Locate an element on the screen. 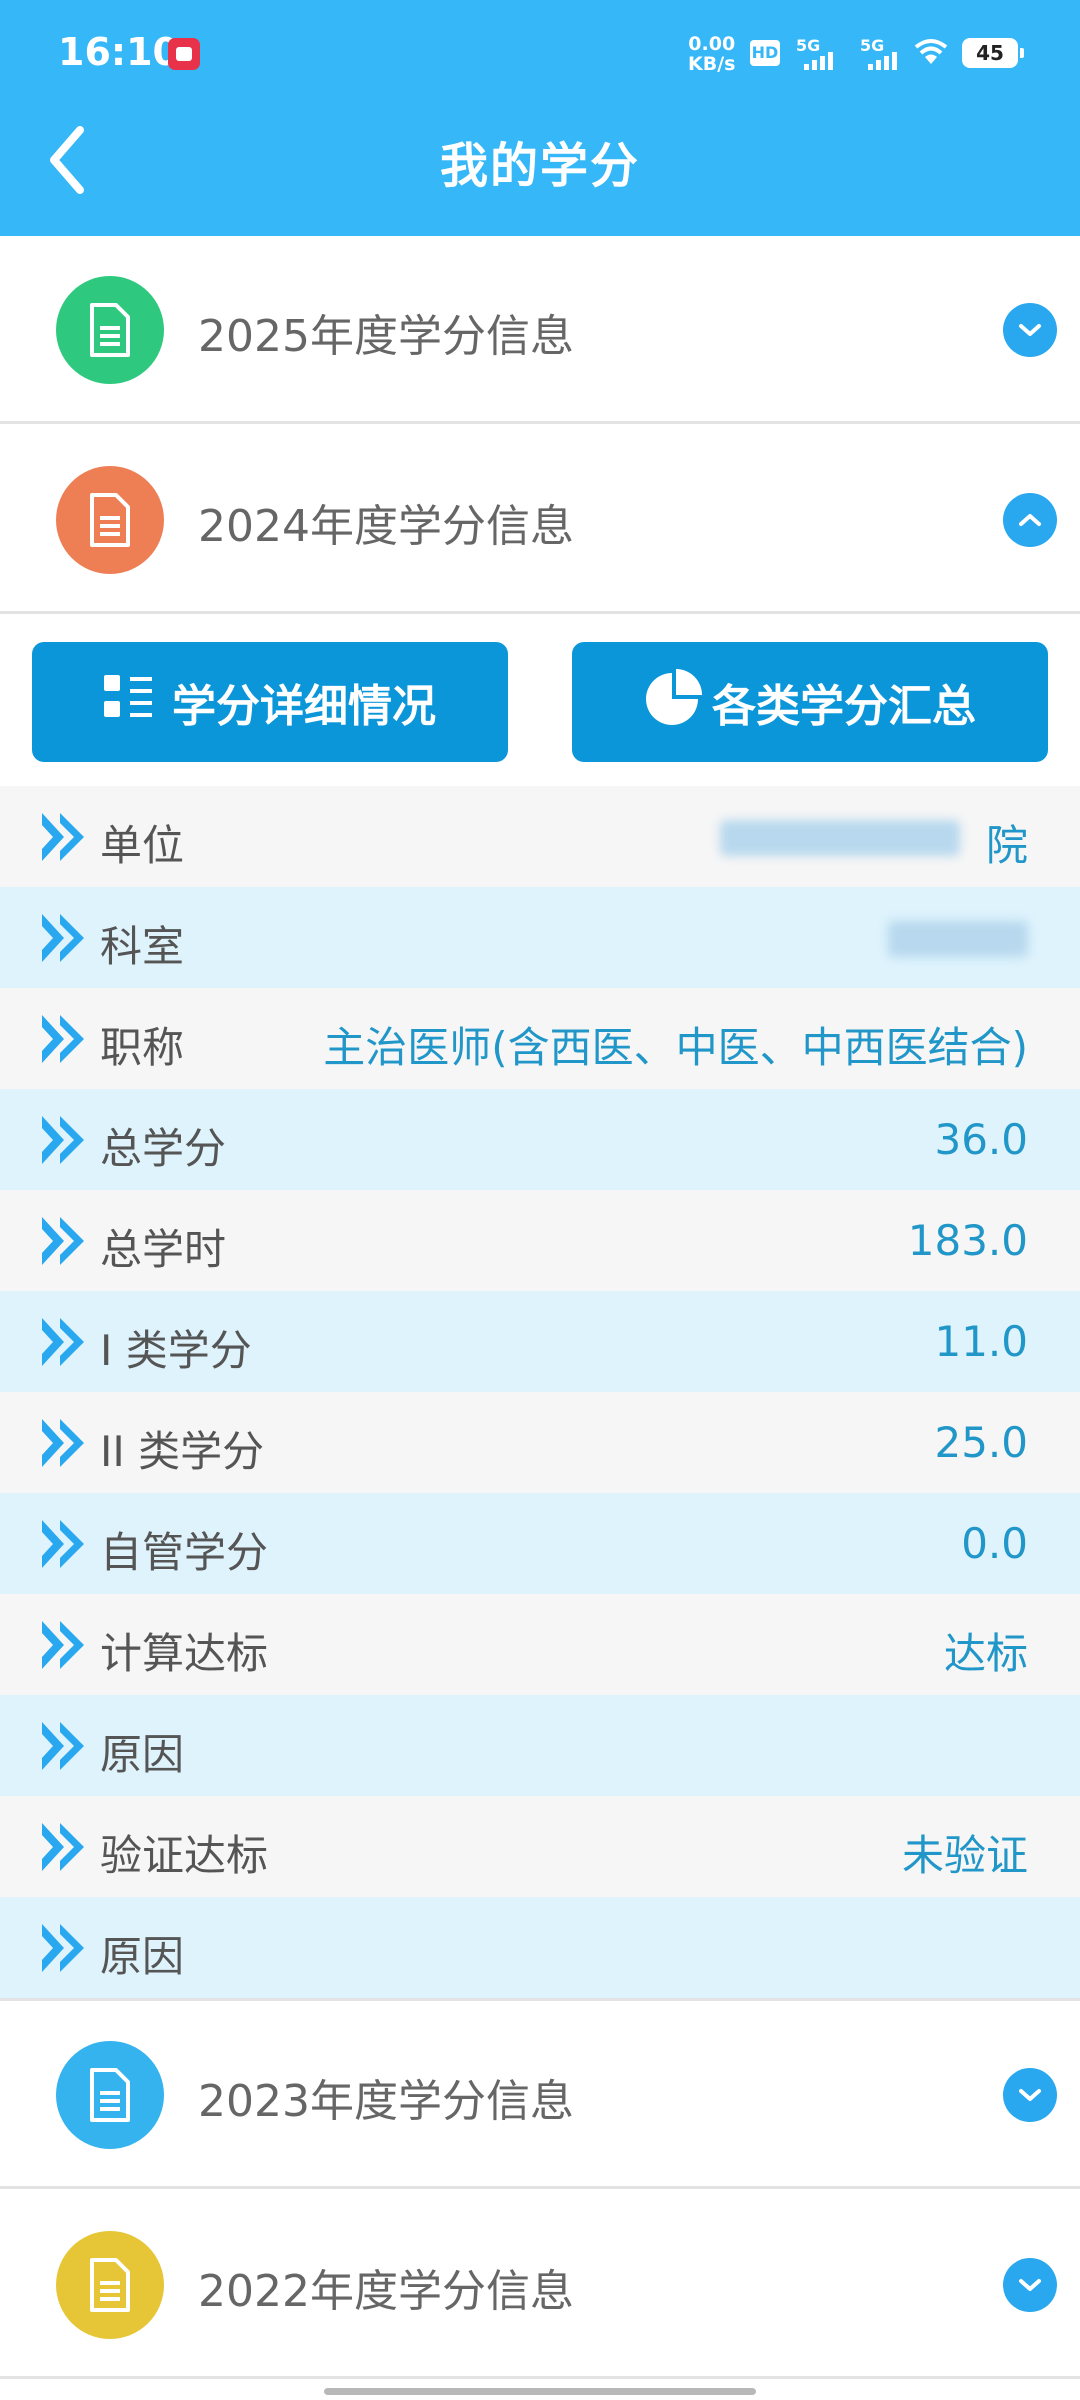 Image resolution: width=1080 pixels, height=2400 pixels. detail-row-title: 职称 主治医师(含西医、中医、中西医结合) is located at coordinates (540, 1038).